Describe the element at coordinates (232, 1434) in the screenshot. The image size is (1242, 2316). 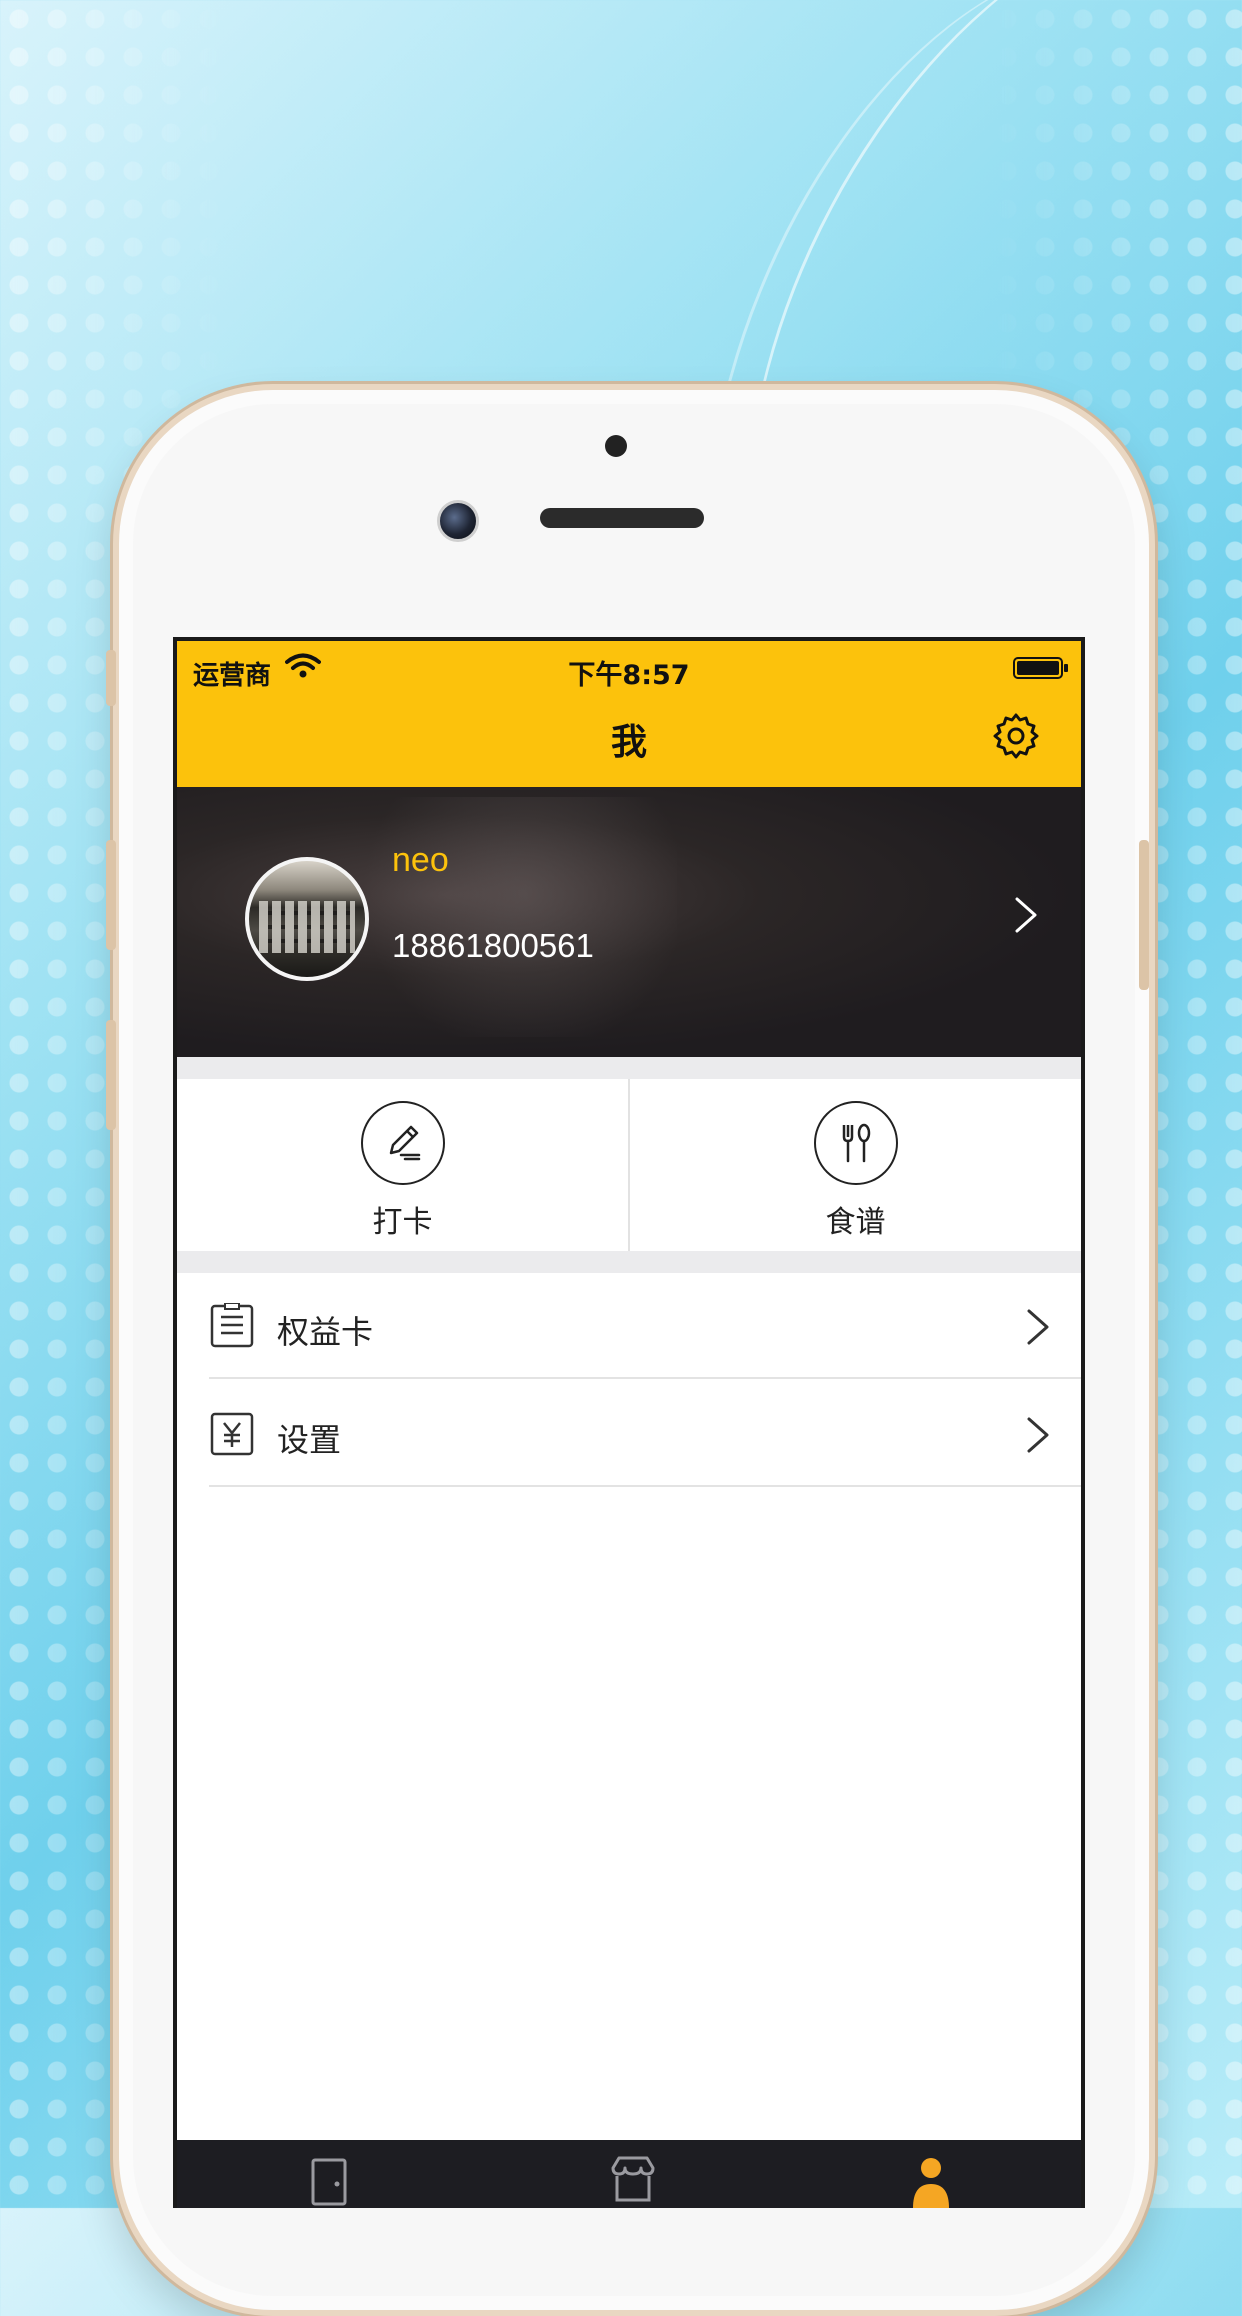
I see `yuan-card-icon` at that location.